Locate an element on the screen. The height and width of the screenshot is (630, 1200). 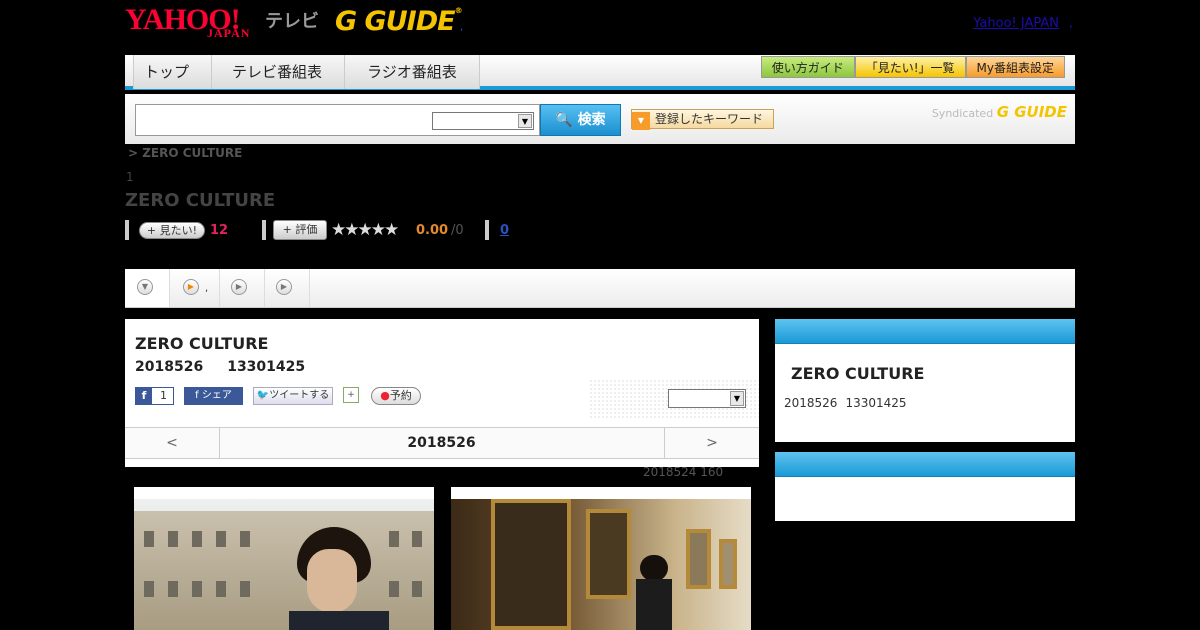
side-panel-secondary is located at coordinates (925, 486).